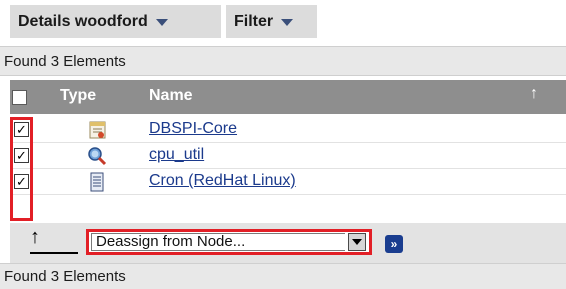 This screenshot has height=289, width=566. I want to click on tab-details: Details woodford, so click(115, 21).